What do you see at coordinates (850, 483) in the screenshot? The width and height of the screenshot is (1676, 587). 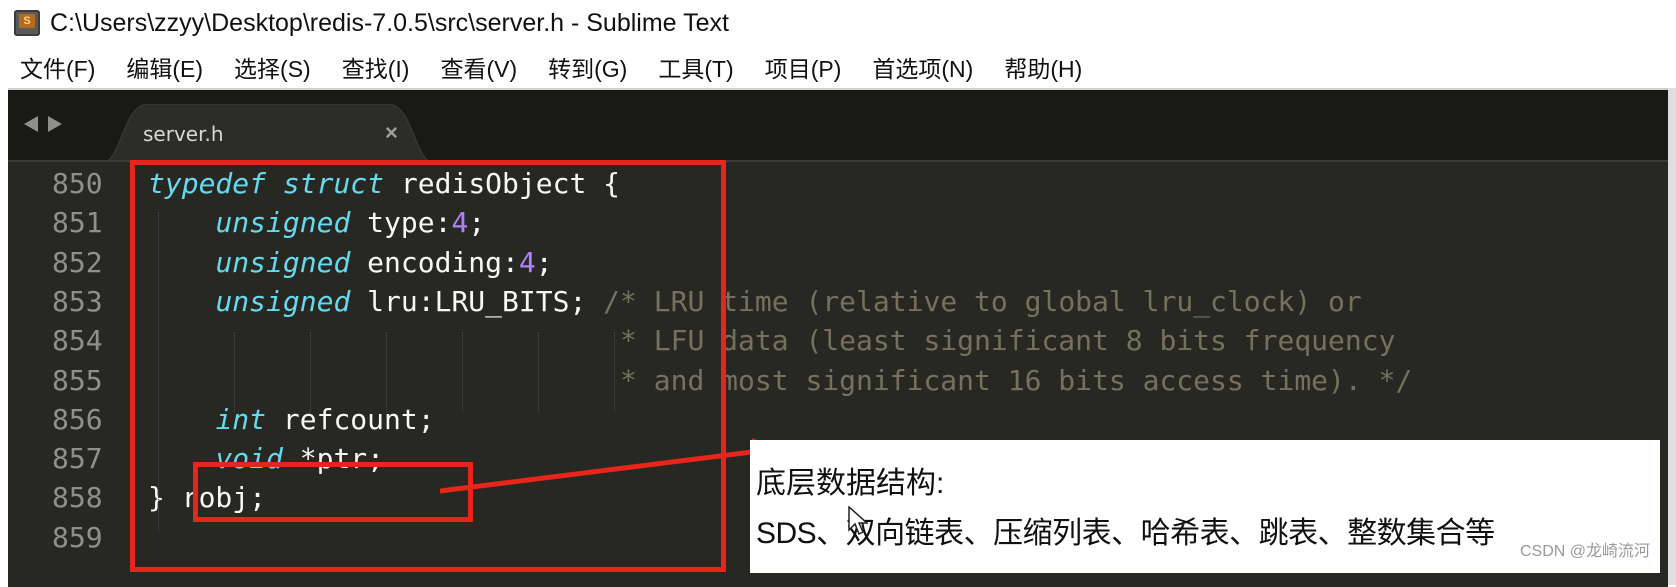 I see `callout-title: 底层数据结构:` at bounding box center [850, 483].